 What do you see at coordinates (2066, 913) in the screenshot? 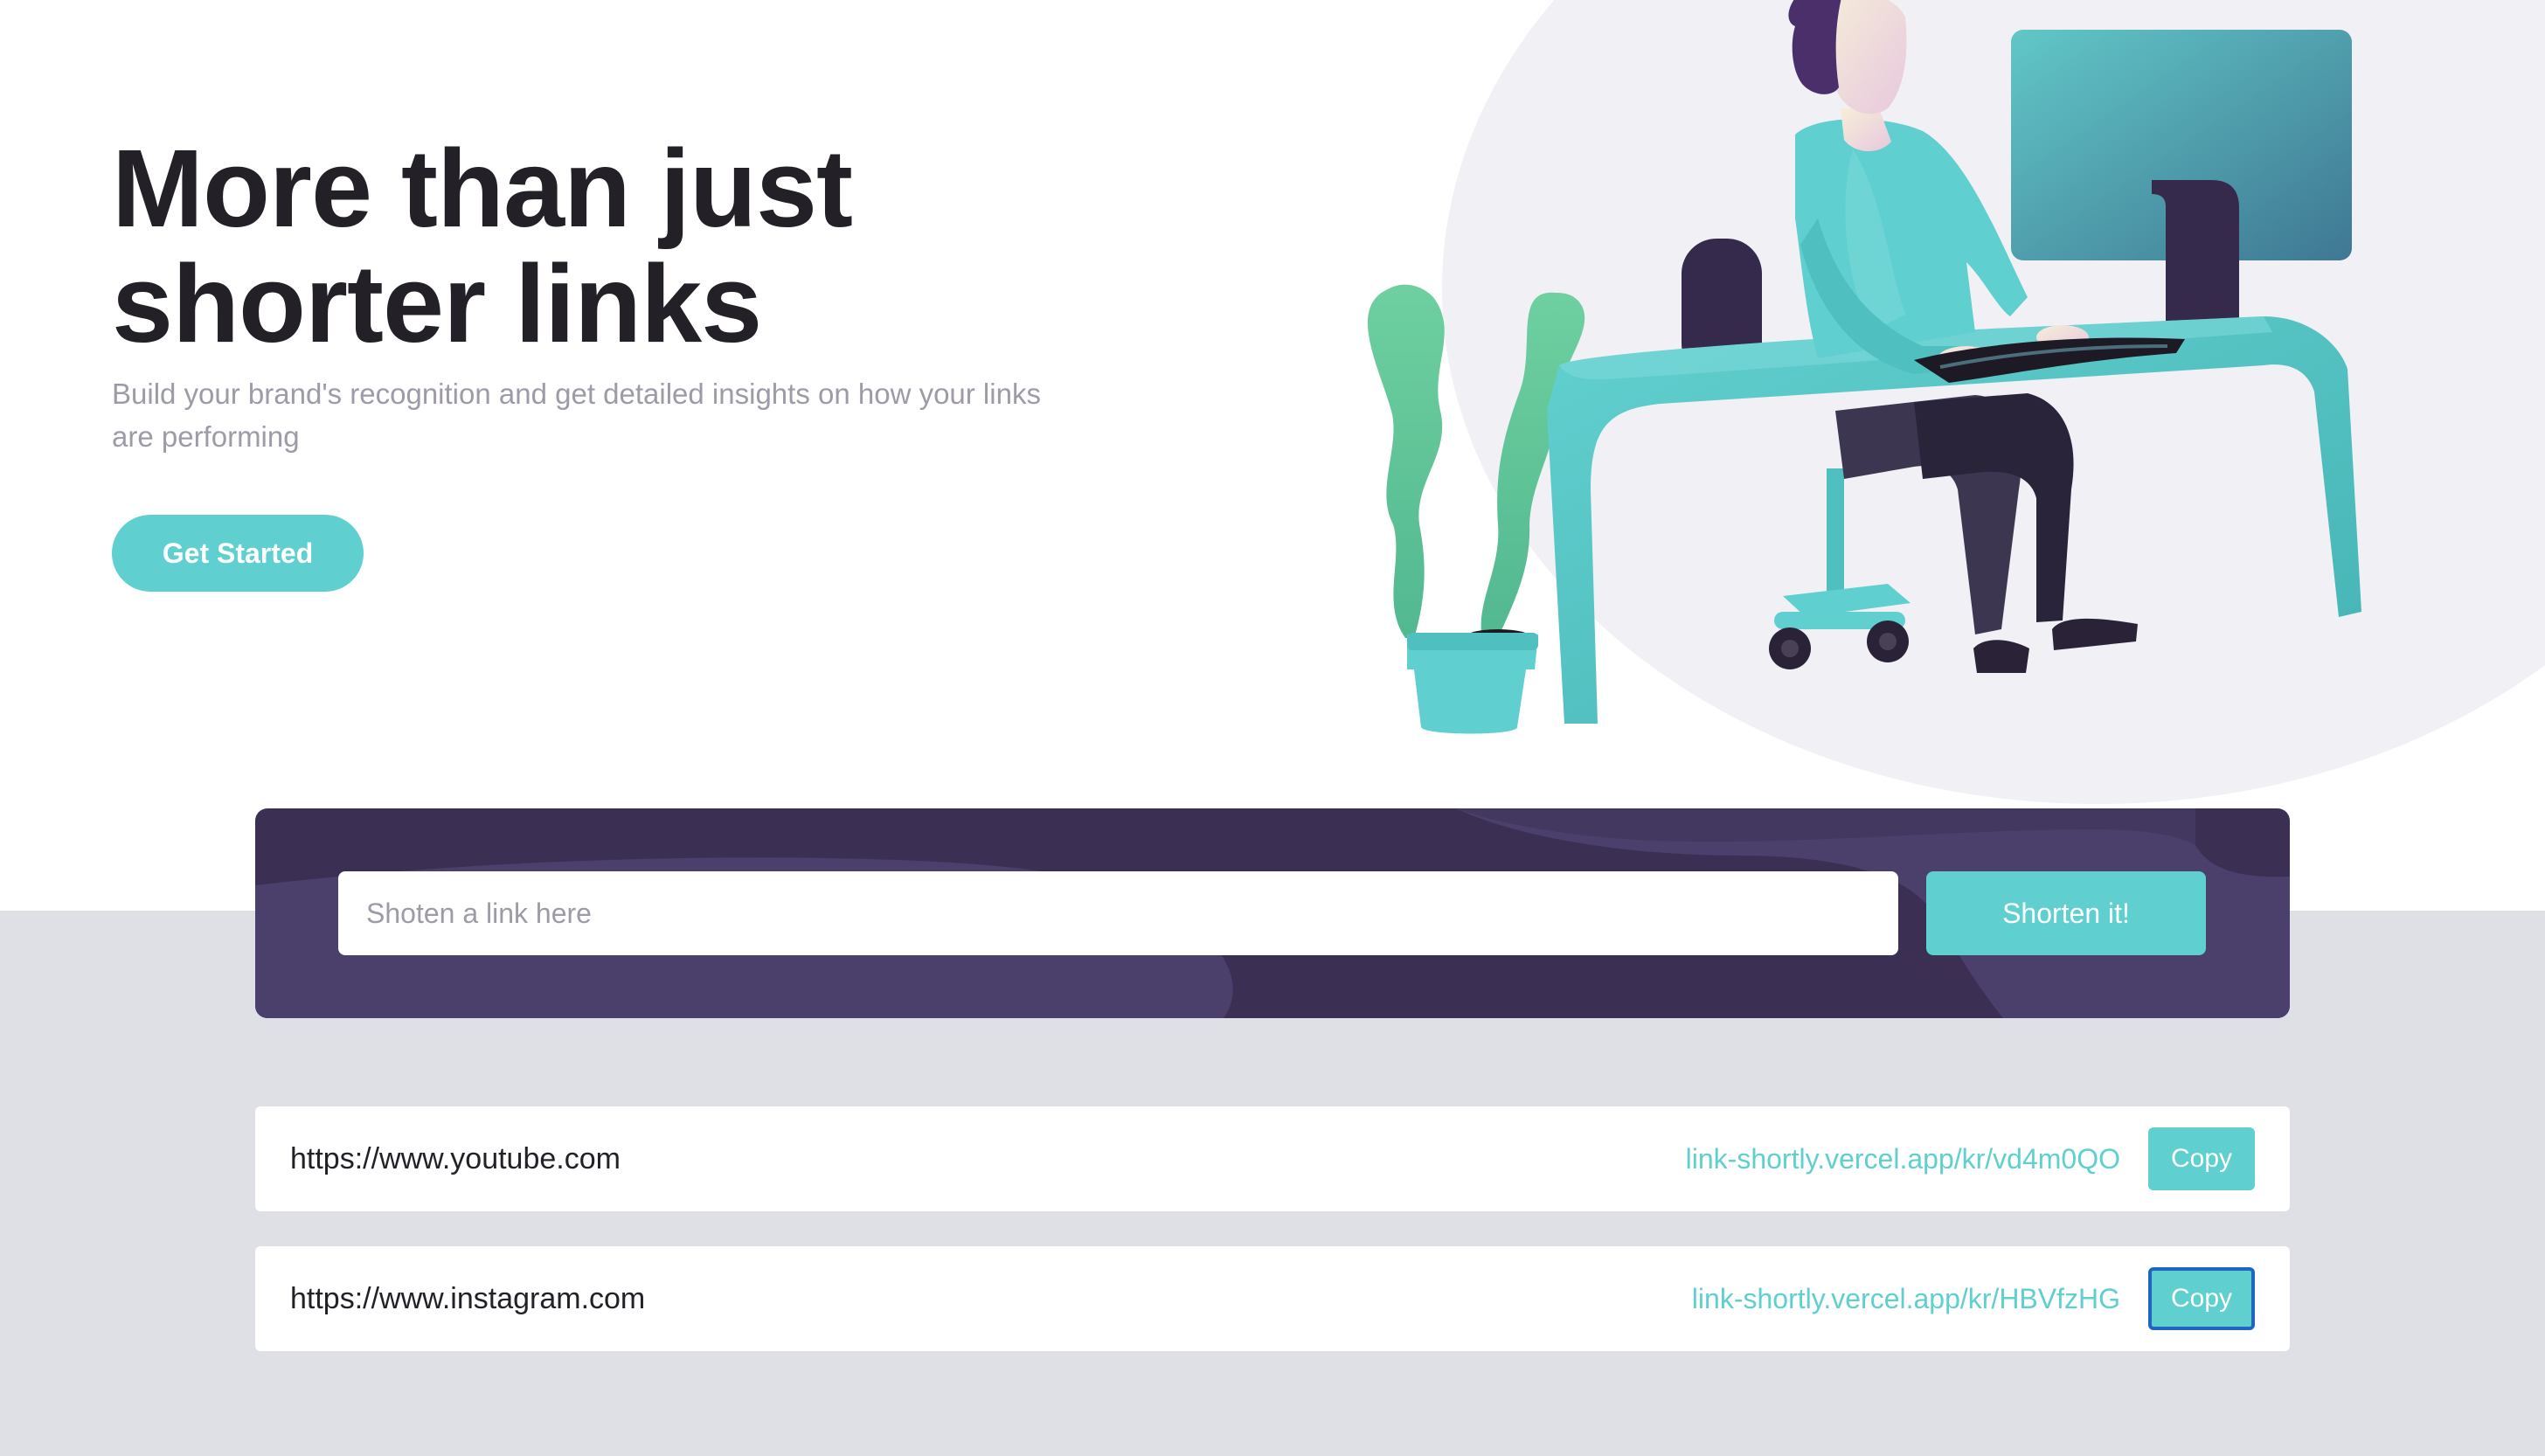
I see `shorten-button: Shorten it!` at bounding box center [2066, 913].